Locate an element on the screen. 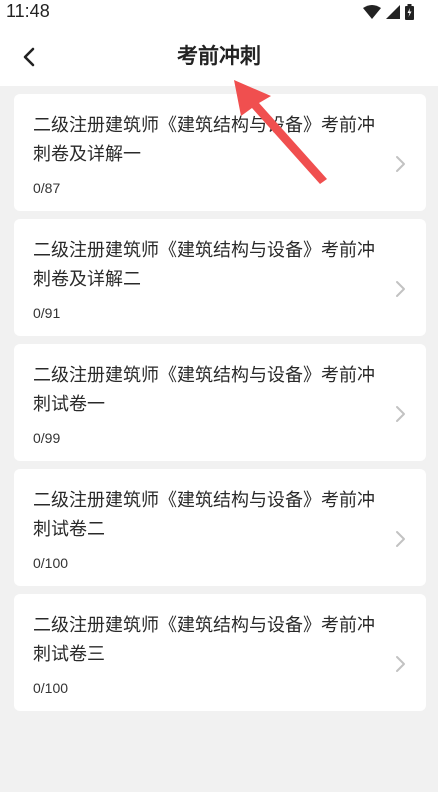 This screenshot has width=438, height=792. list-item: 二级注册建筑师《建筑结构与设备》考前冲刺卷及详解一 0/87 is located at coordinates (220, 152).